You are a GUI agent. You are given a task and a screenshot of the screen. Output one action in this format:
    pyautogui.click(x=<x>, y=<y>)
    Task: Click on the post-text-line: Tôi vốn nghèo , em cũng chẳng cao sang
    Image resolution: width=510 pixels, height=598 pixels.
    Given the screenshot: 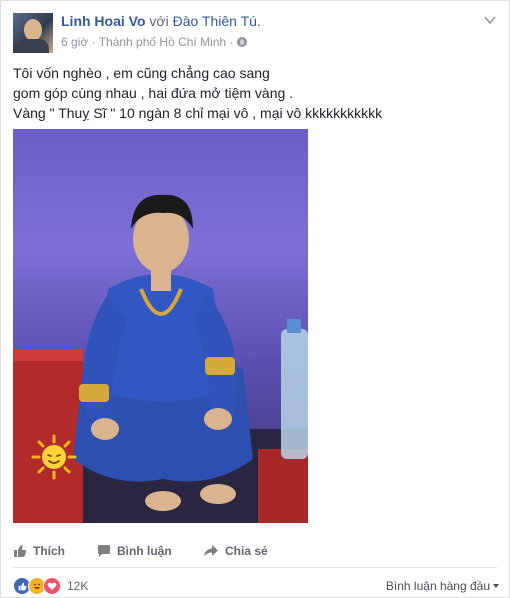 What is the action you would take?
    pyautogui.click(x=141, y=73)
    